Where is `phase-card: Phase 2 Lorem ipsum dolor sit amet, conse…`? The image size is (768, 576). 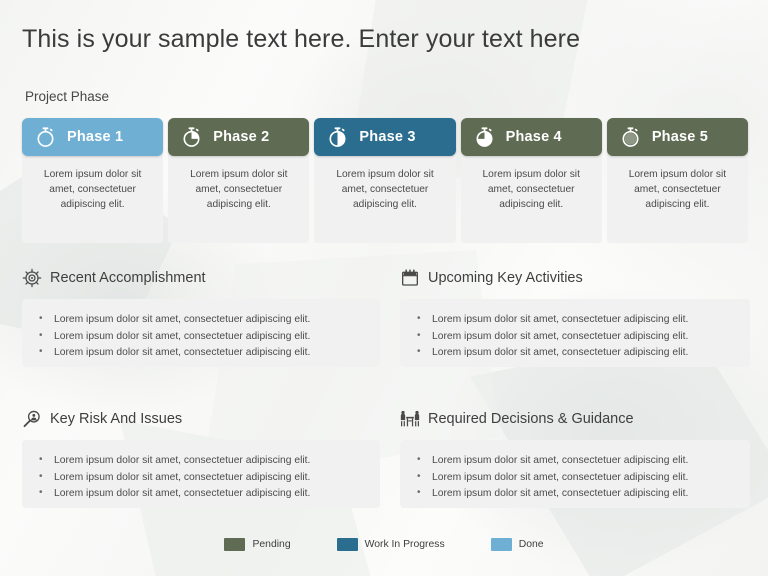
phase-card: Phase 2 Lorem ipsum dolor sit amet, conse… is located at coordinates (239, 180).